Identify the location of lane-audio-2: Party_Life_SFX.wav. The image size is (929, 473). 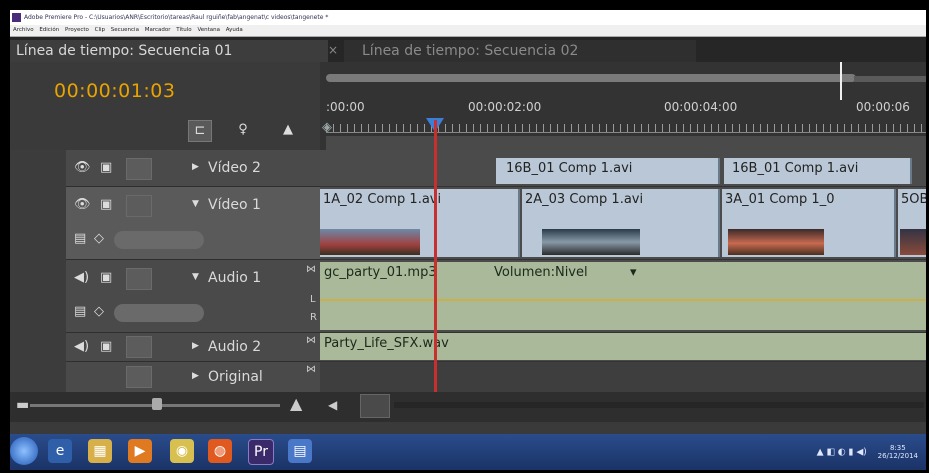
(623, 347).